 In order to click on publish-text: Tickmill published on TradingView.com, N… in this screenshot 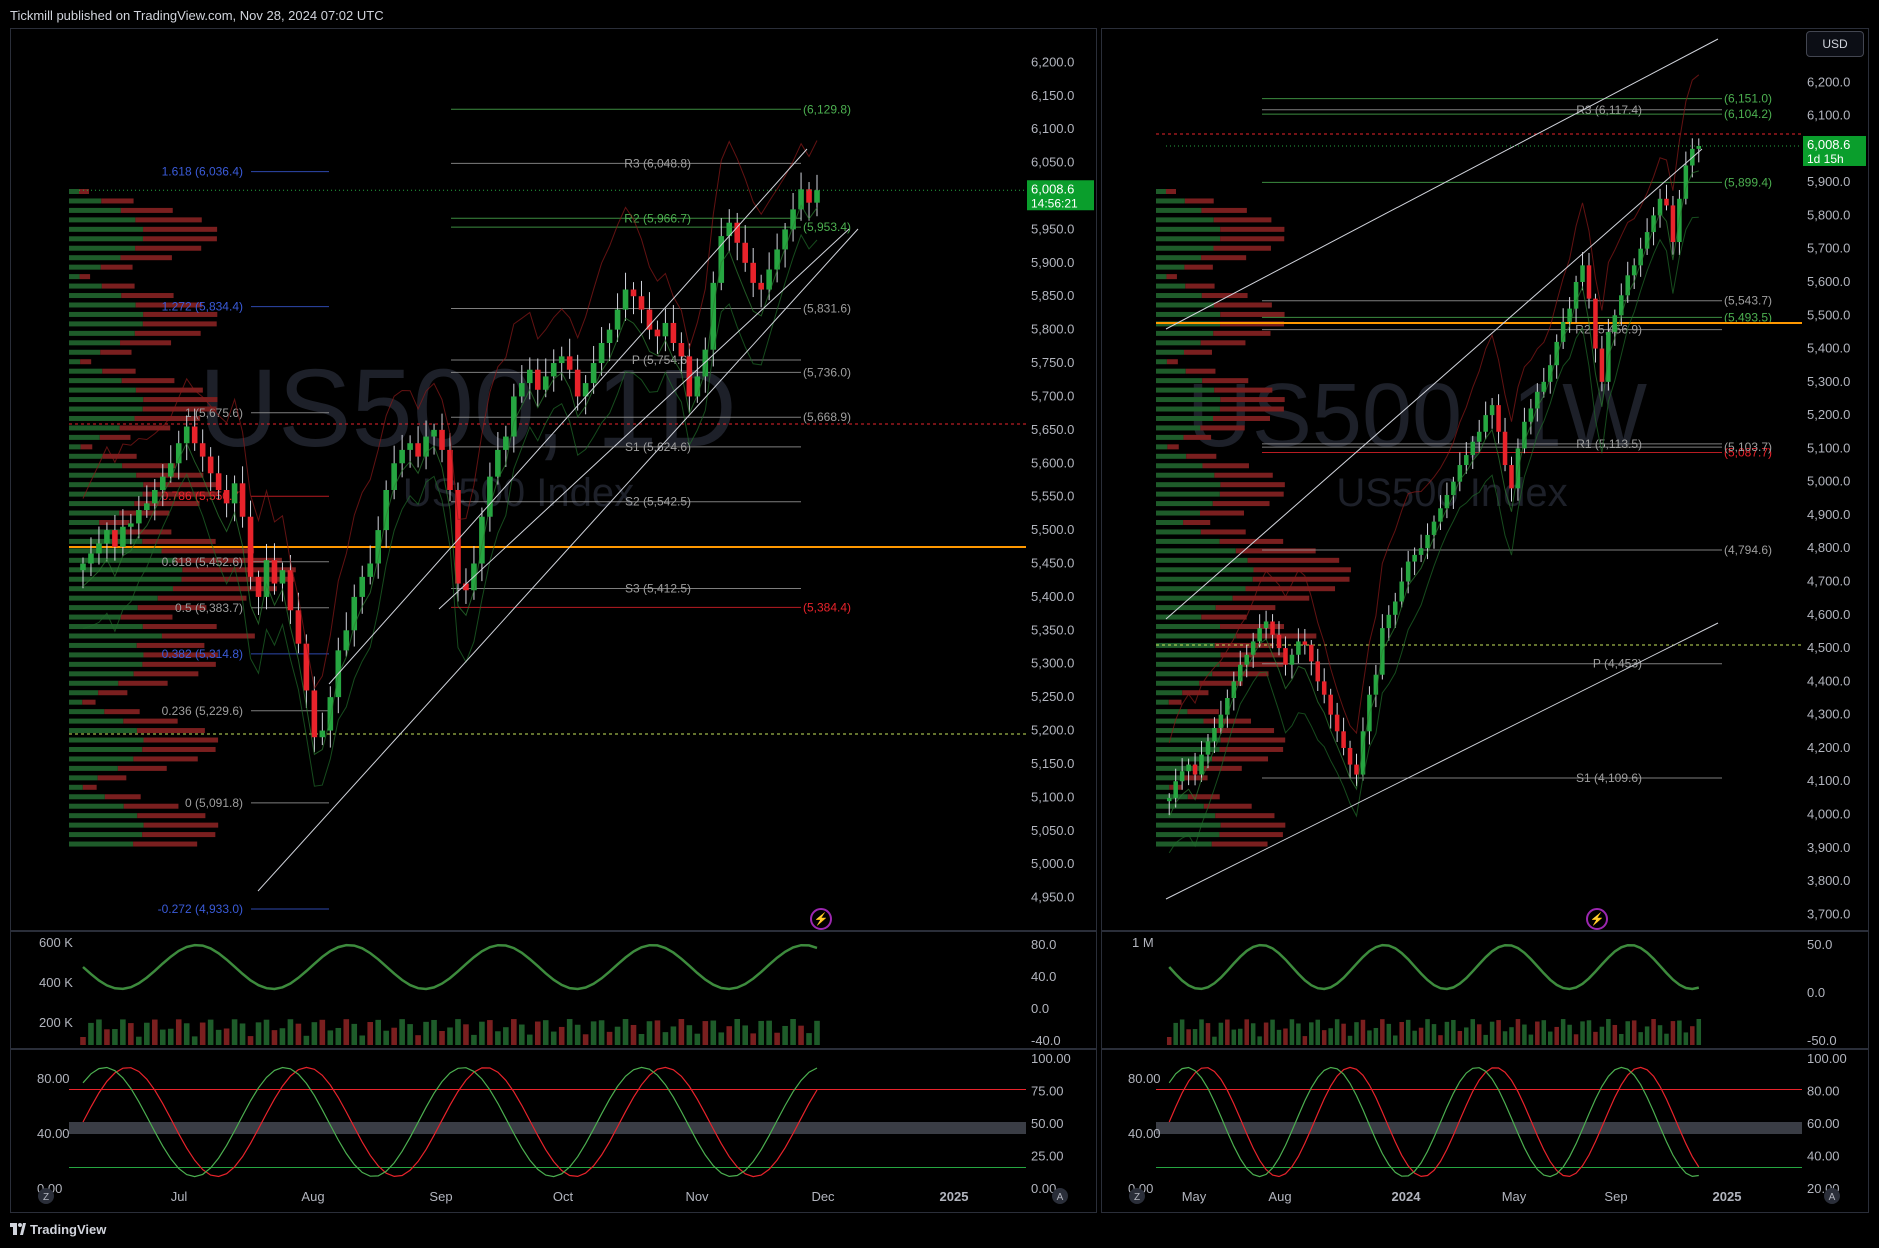, I will do `click(197, 15)`.